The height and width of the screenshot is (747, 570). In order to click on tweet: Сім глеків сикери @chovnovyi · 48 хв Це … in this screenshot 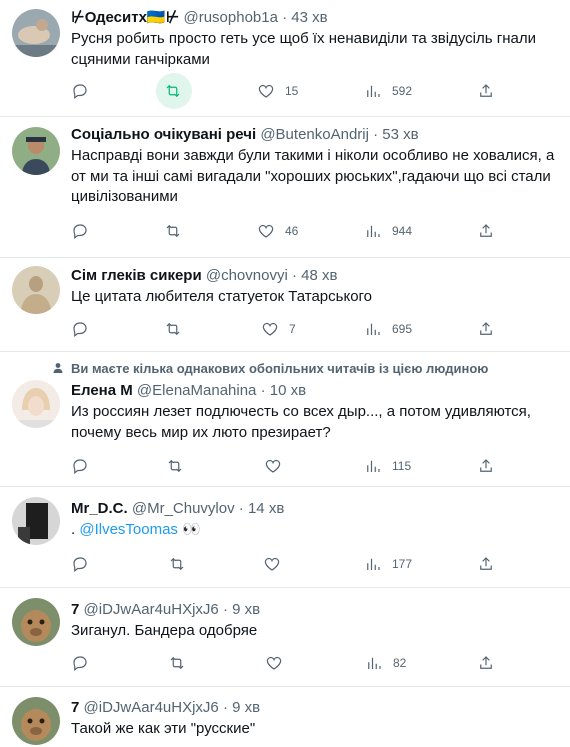, I will do `click(285, 305)`.